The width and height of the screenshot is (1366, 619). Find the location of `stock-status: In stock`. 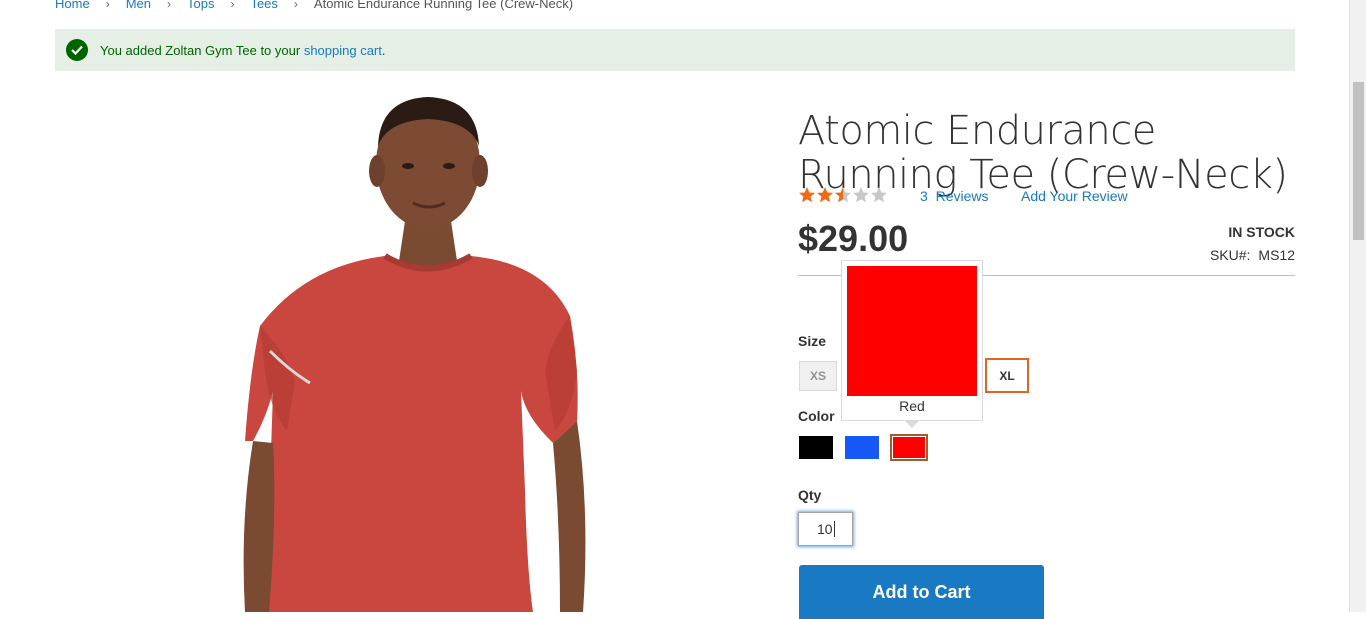

stock-status: In stock is located at coordinates (1261, 232).